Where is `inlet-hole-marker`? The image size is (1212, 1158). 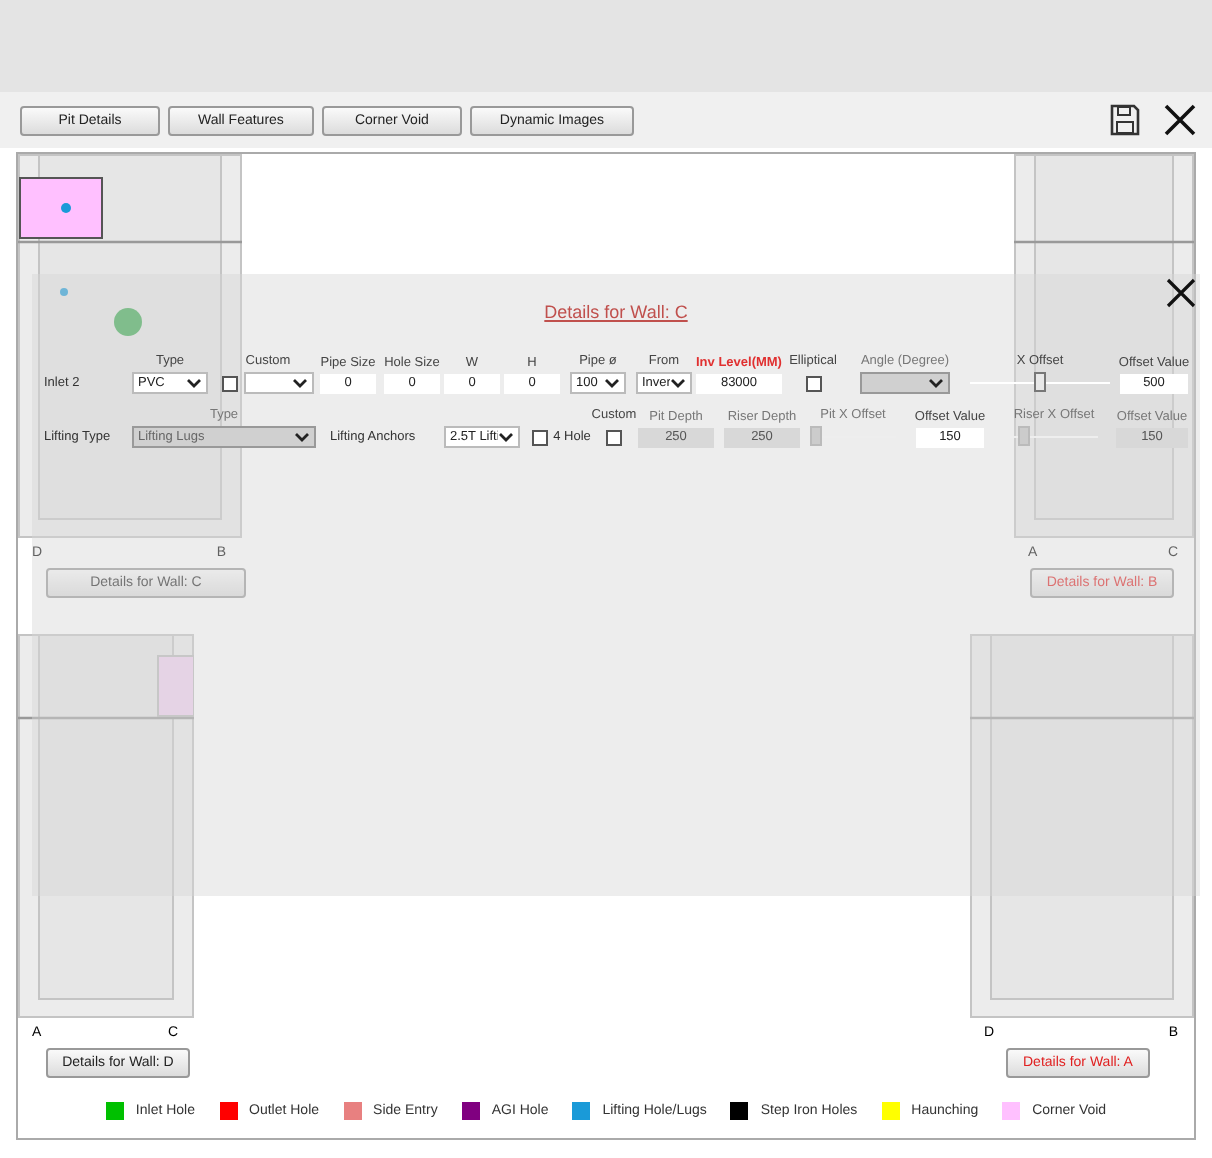 inlet-hole-marker is located at coordinates (128, 322).